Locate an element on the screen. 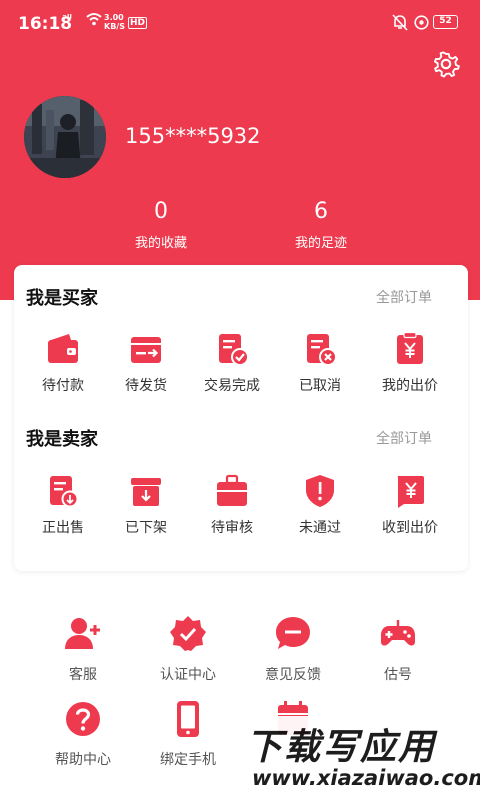 Image resolution: width=480 pixels, height=800 pixels. seller-item-label: 未通过 is located at coordinates (320, 528).